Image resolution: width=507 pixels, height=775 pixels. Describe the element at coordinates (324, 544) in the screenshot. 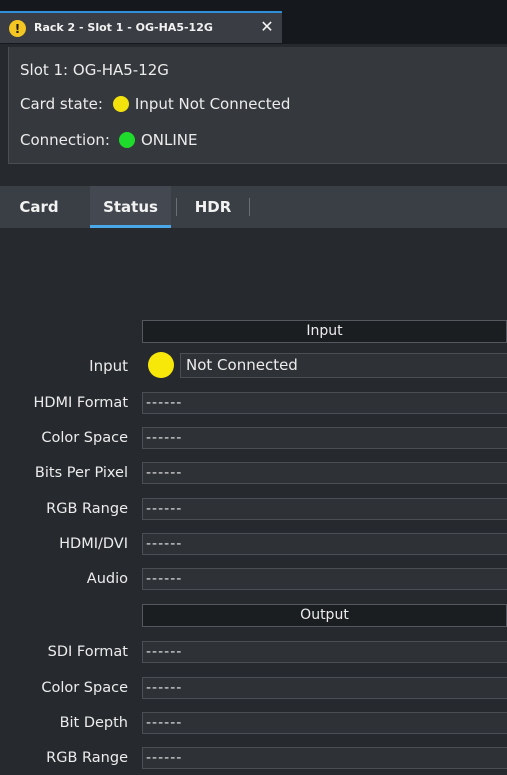

I see `hdmi-dvi-value: ------` at that location.